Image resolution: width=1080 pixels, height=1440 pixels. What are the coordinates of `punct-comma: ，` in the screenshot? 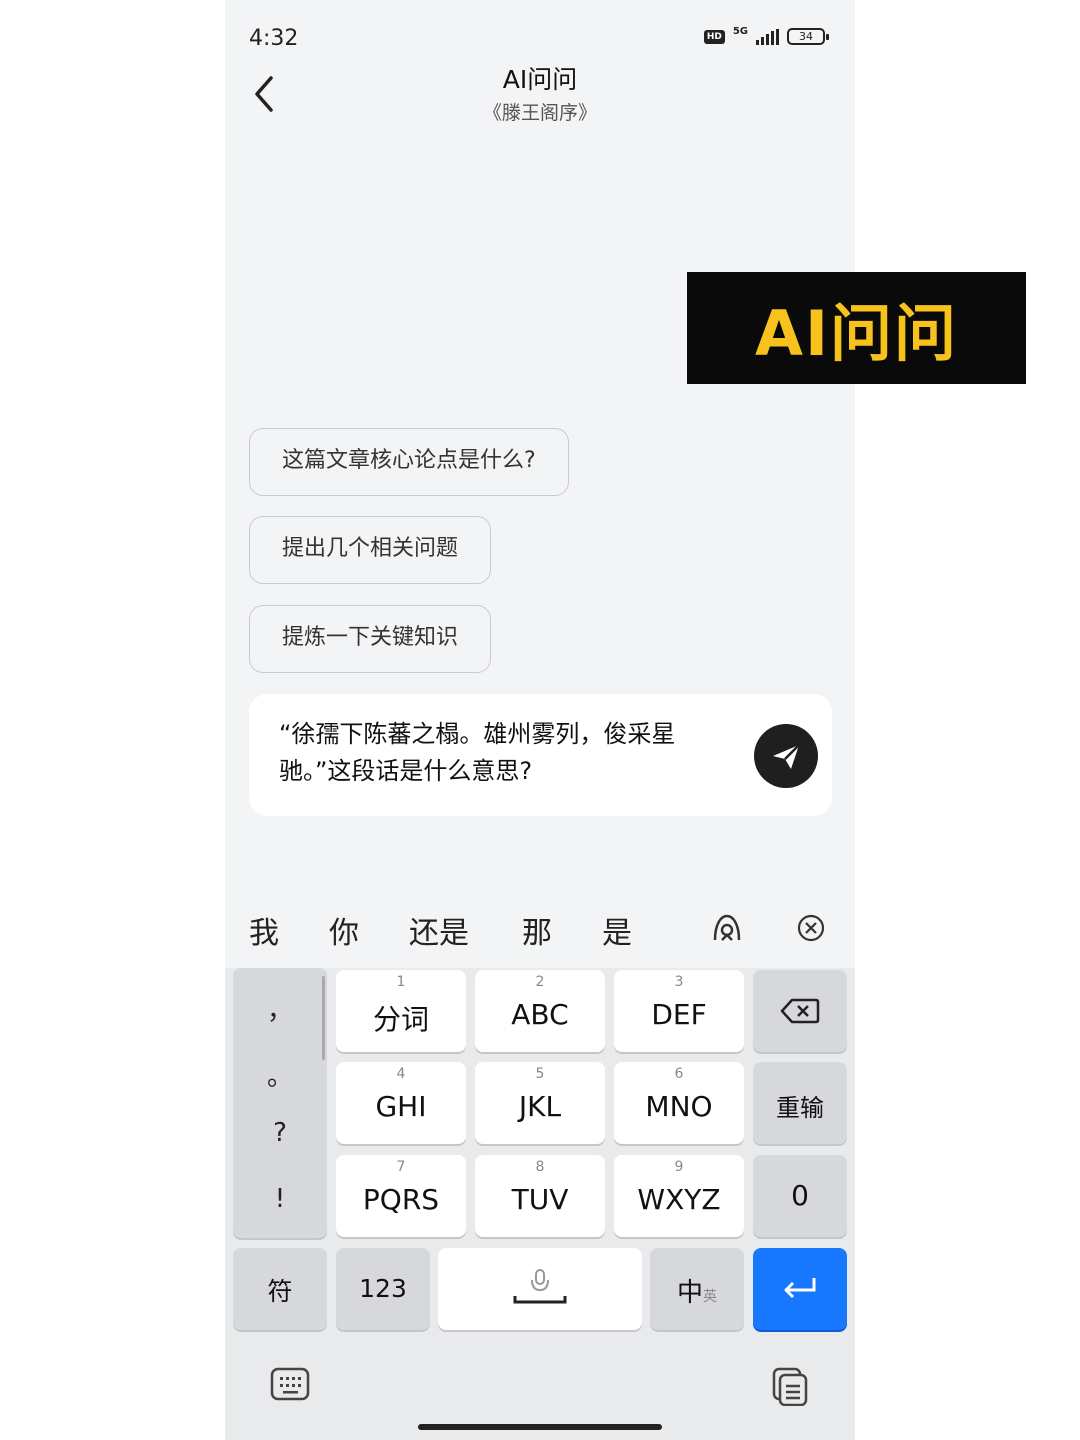 It's located at (280, 1008).